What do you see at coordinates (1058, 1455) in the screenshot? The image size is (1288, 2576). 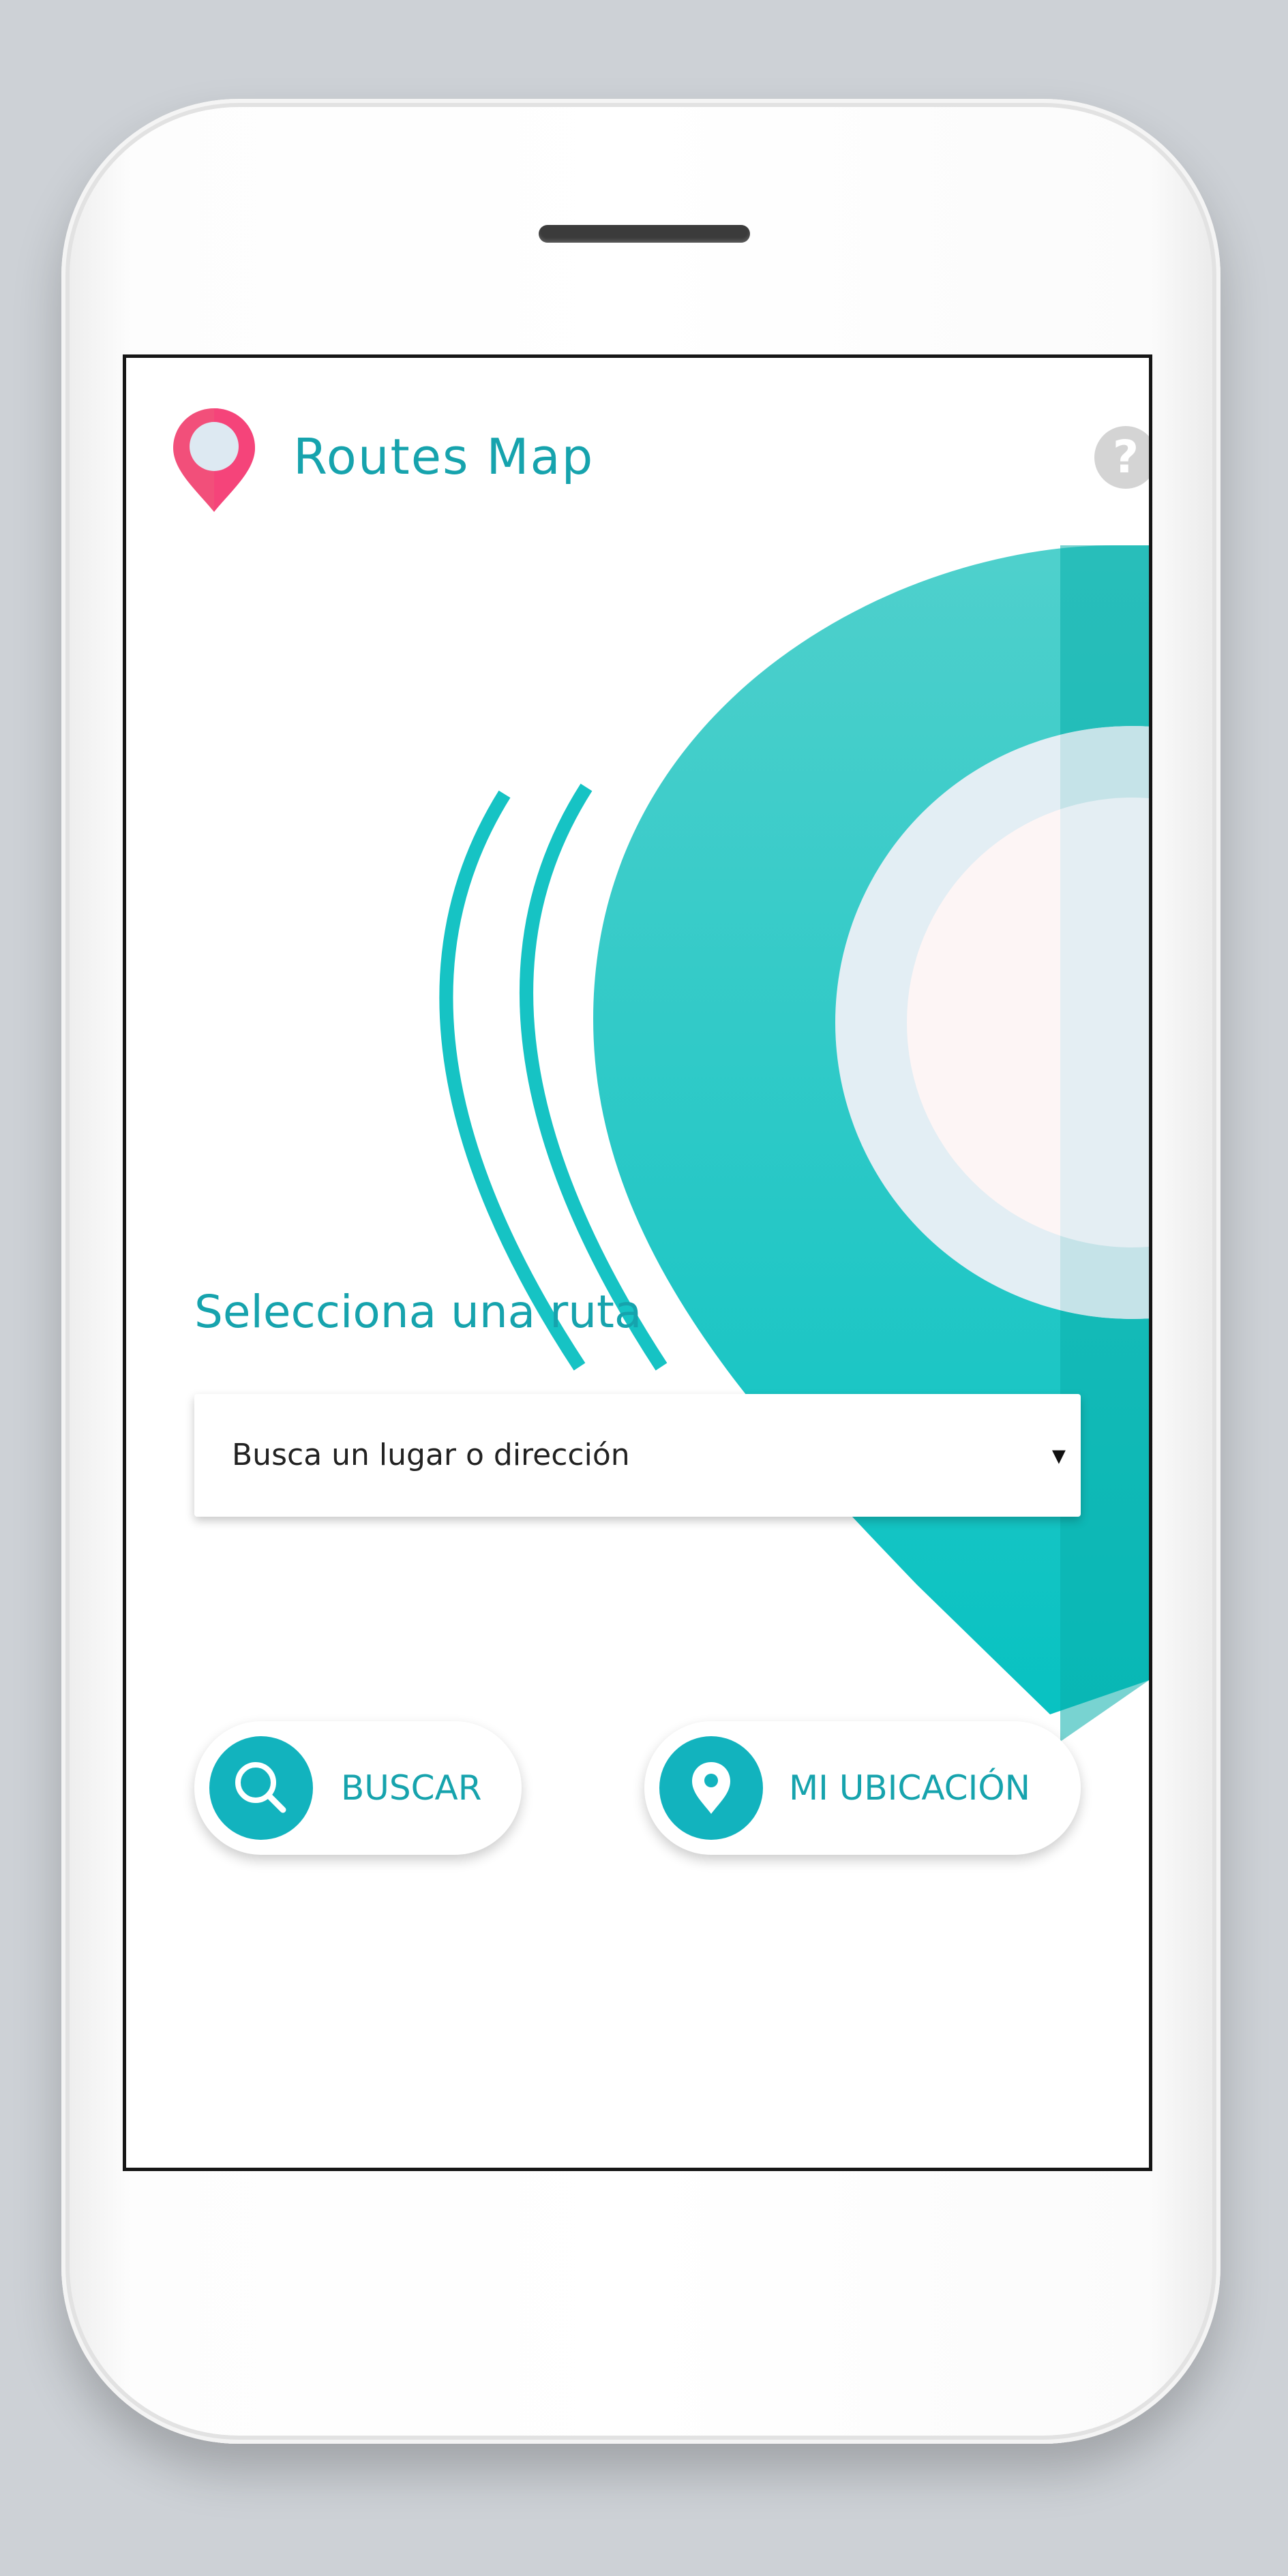 I see `chevron-down-icon: ▾` at bounding box center [1058, 1455].